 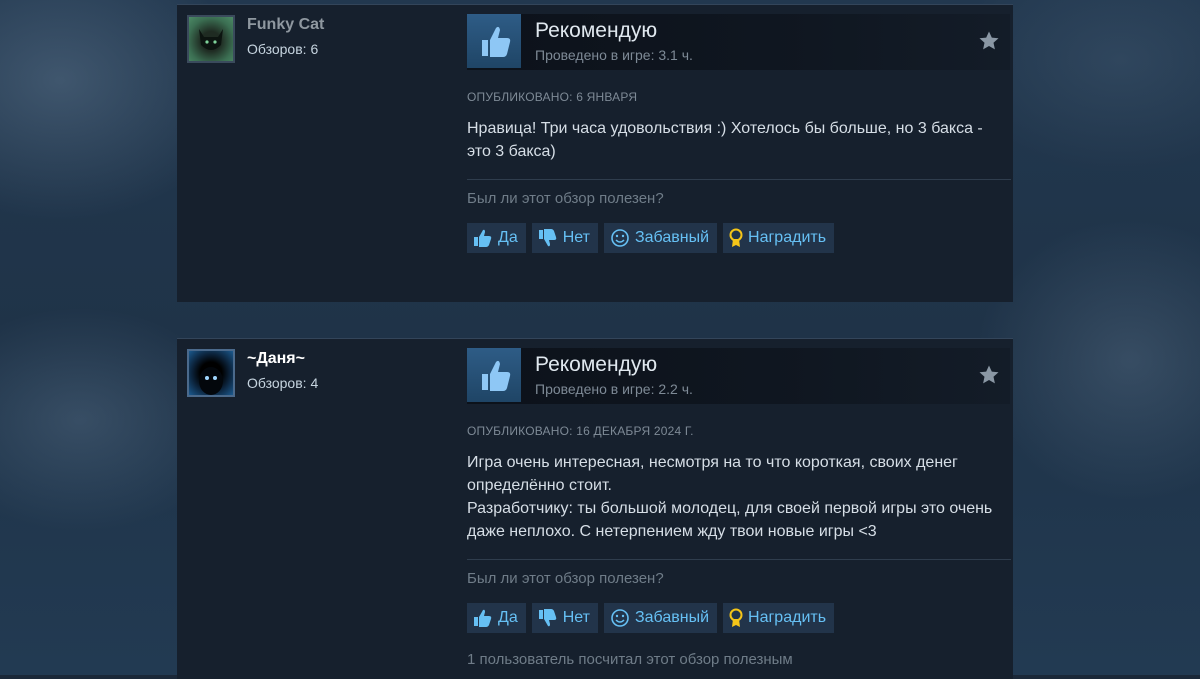 What do you see at coordinates (282, 383) in the screenshot?
I see `author-review-count: Обзоров: 4` at bounding box center [282, 383].